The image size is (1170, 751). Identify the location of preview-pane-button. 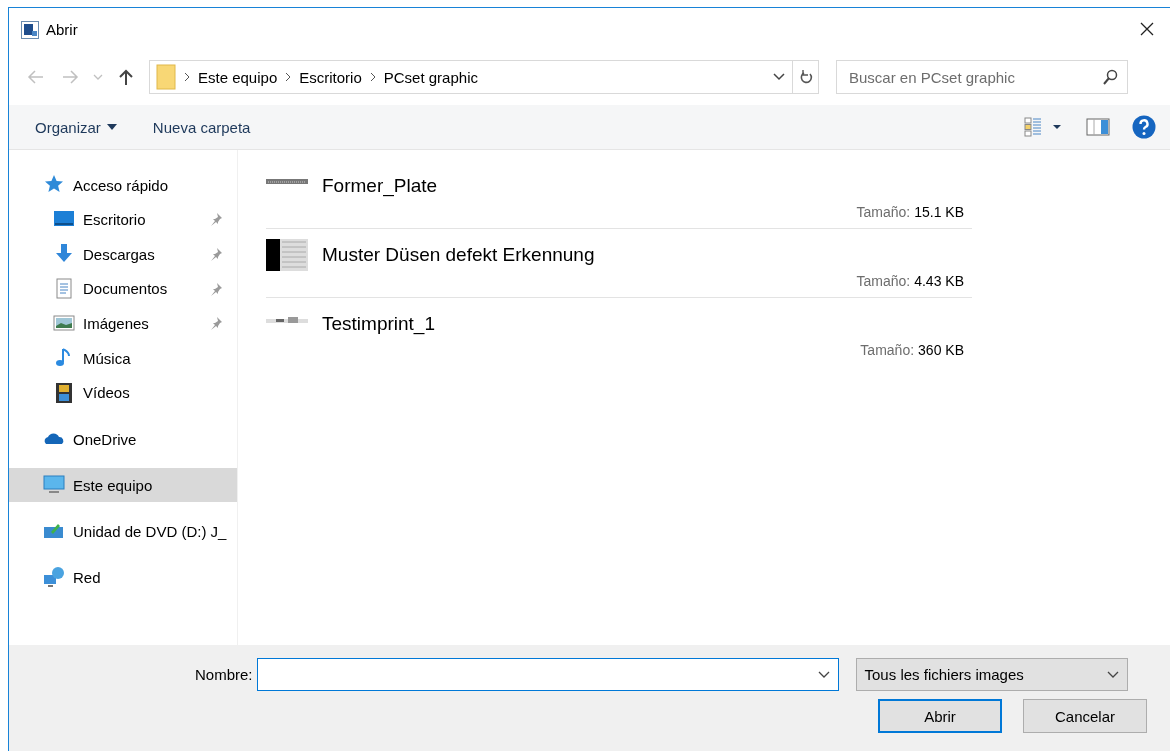
(1098, 127).